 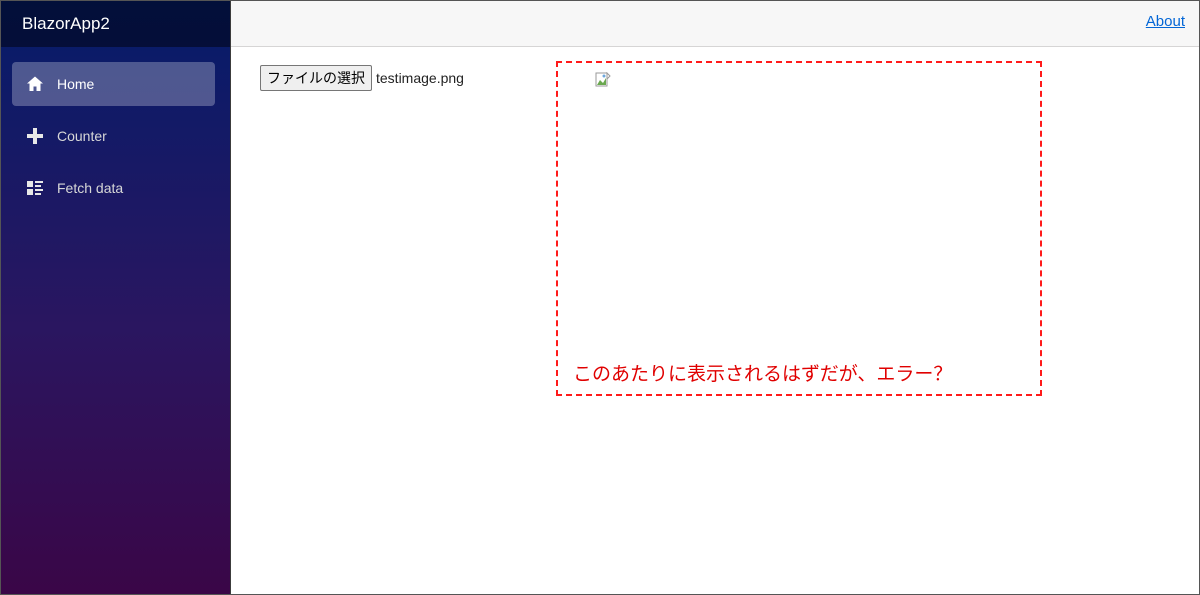 I want to click on sidebar-item-label: Counter, so click(x=82, y=136).